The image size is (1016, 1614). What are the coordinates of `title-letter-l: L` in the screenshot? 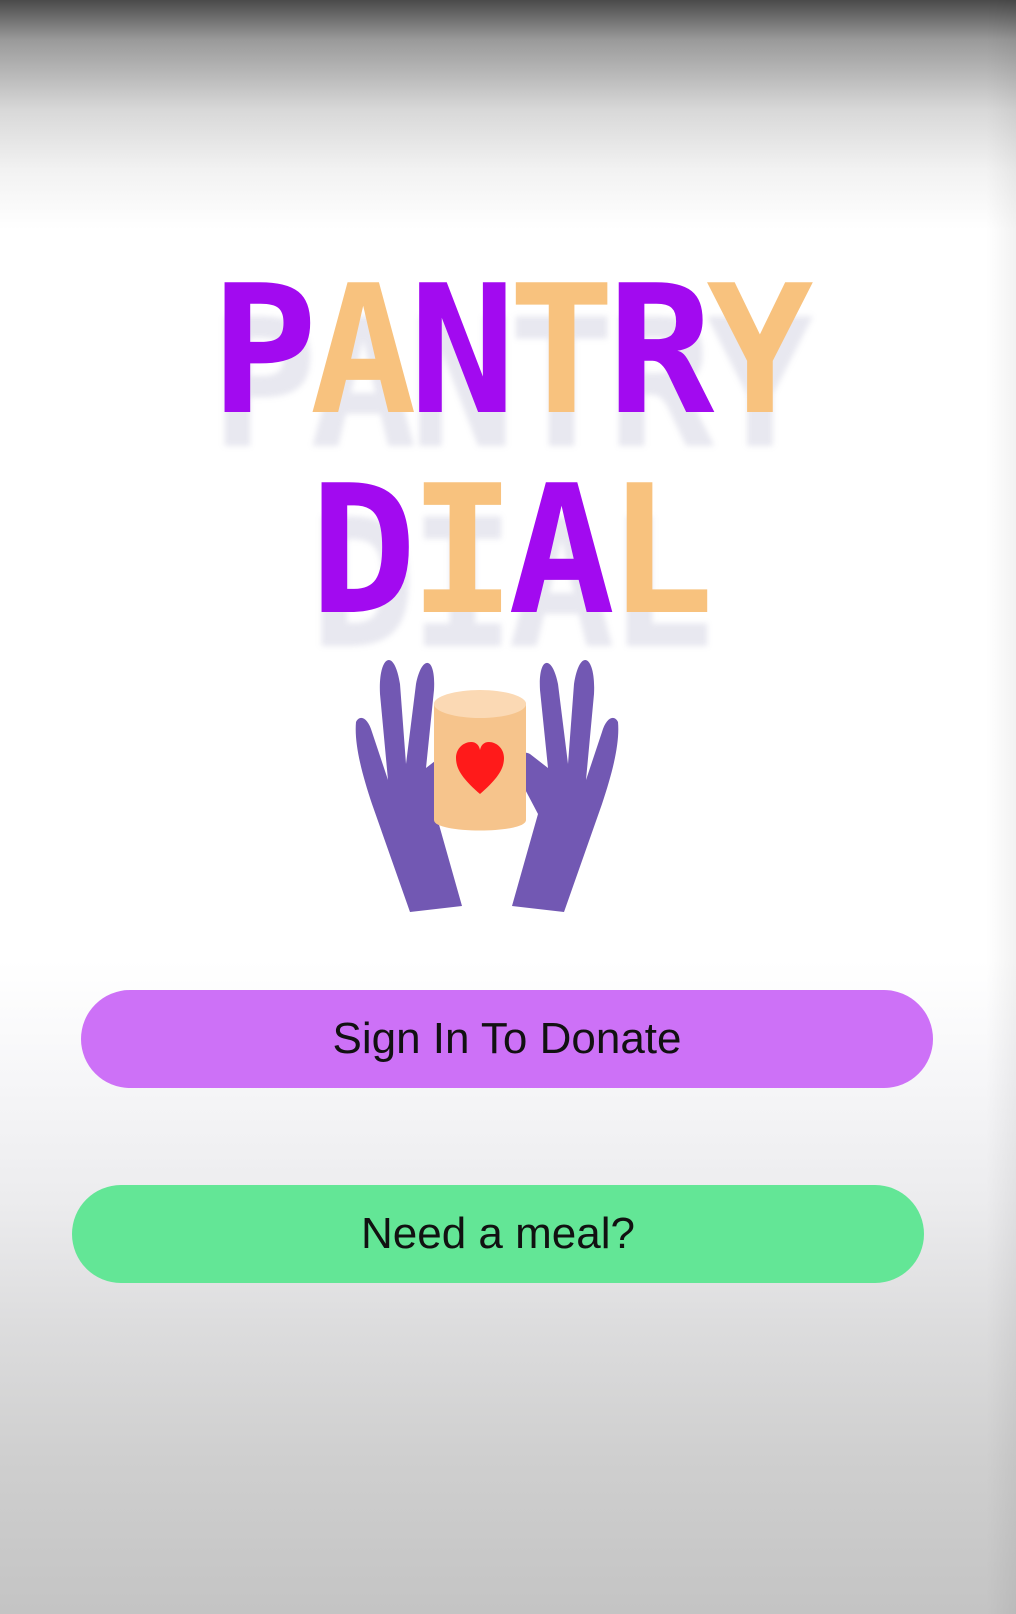 It's located at (660, 550).